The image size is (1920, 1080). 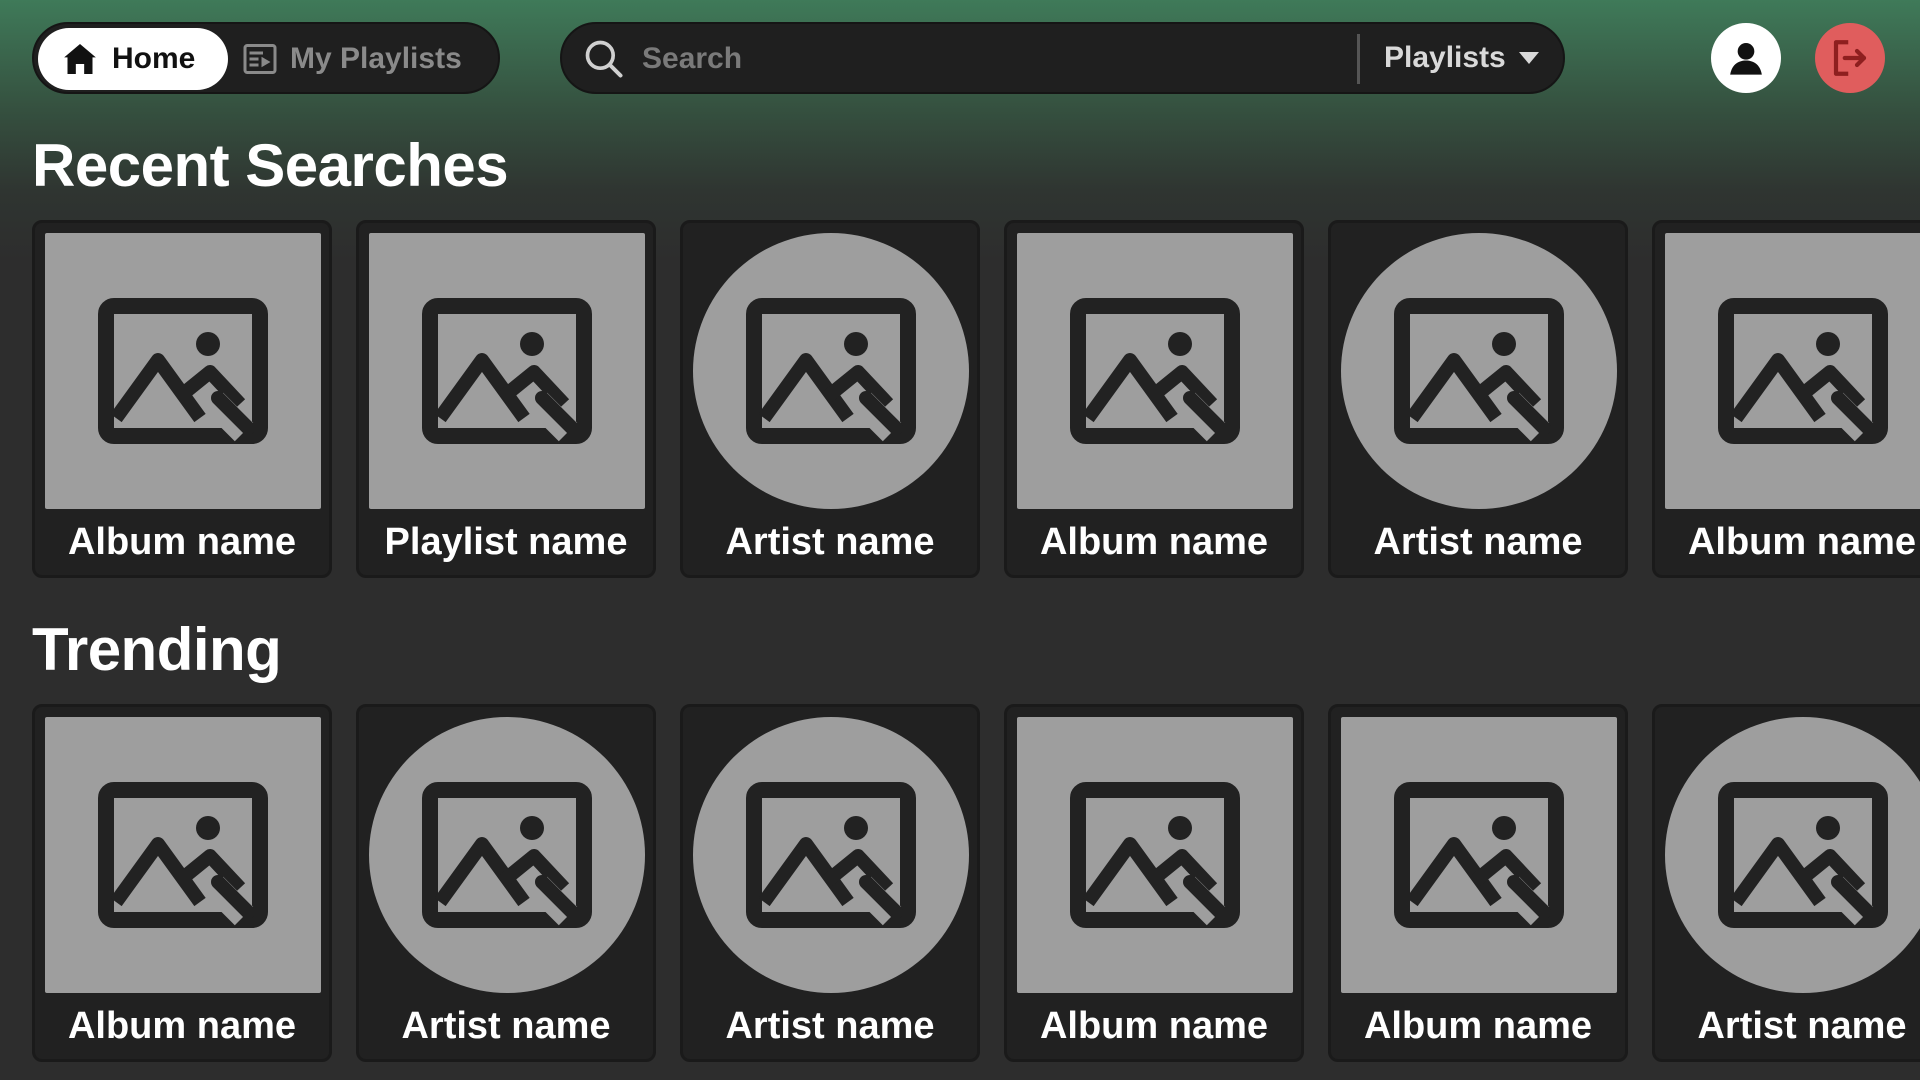 What do you see at coordinates (1445, 57) in the screenshot?
I see `search-filter-label: Playlists` at bounding box center [1445, 57].